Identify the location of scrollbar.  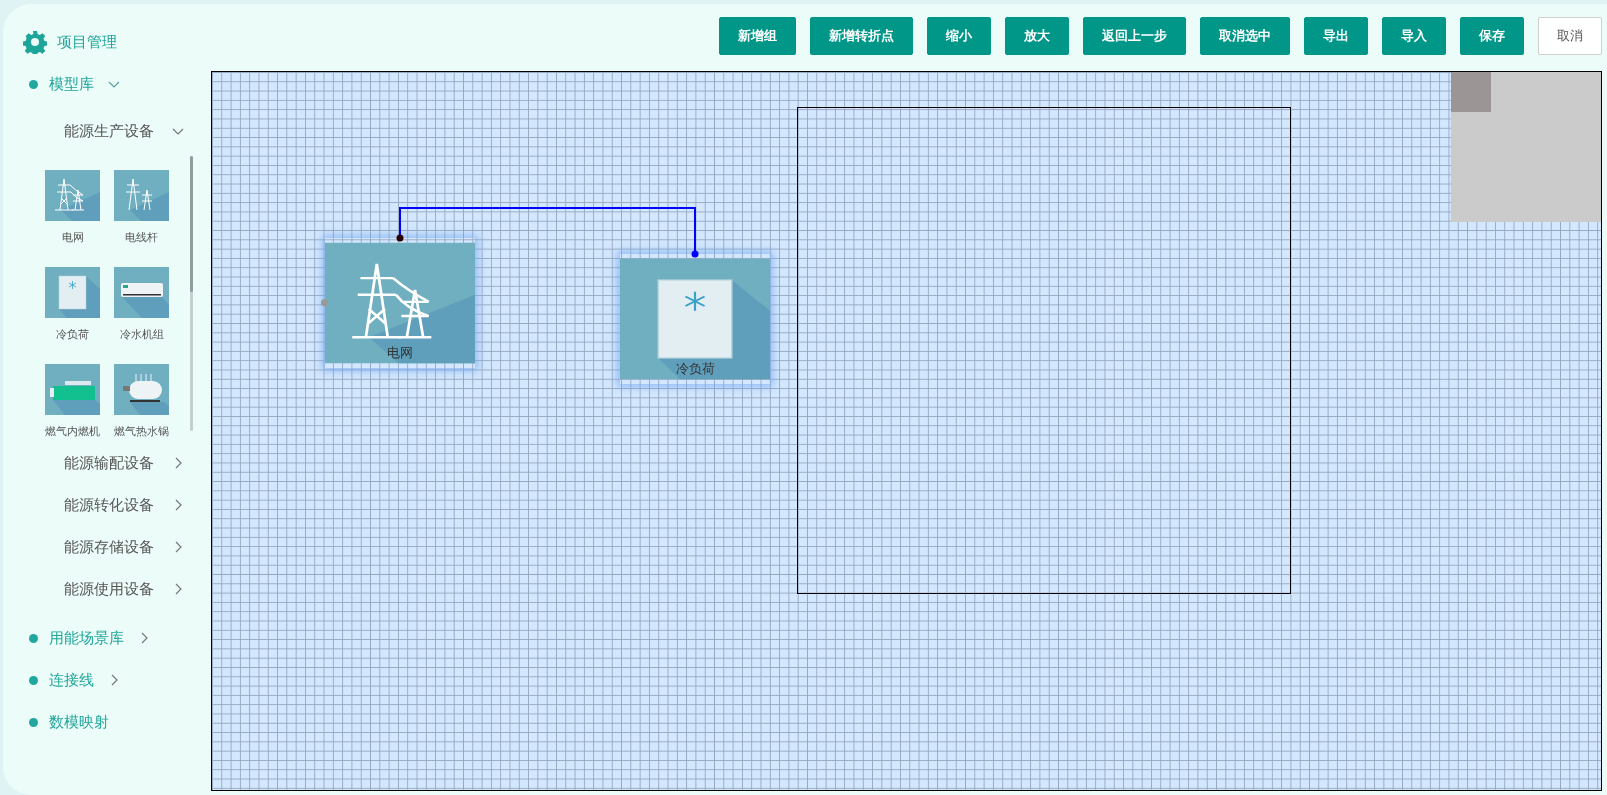
(191, 293).